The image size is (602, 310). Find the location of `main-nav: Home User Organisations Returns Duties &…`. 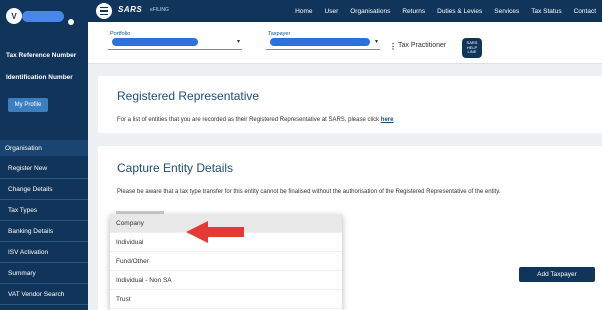

main-nav: Home User Organisations Returns Duties &… is located at coordinates (445, 11).